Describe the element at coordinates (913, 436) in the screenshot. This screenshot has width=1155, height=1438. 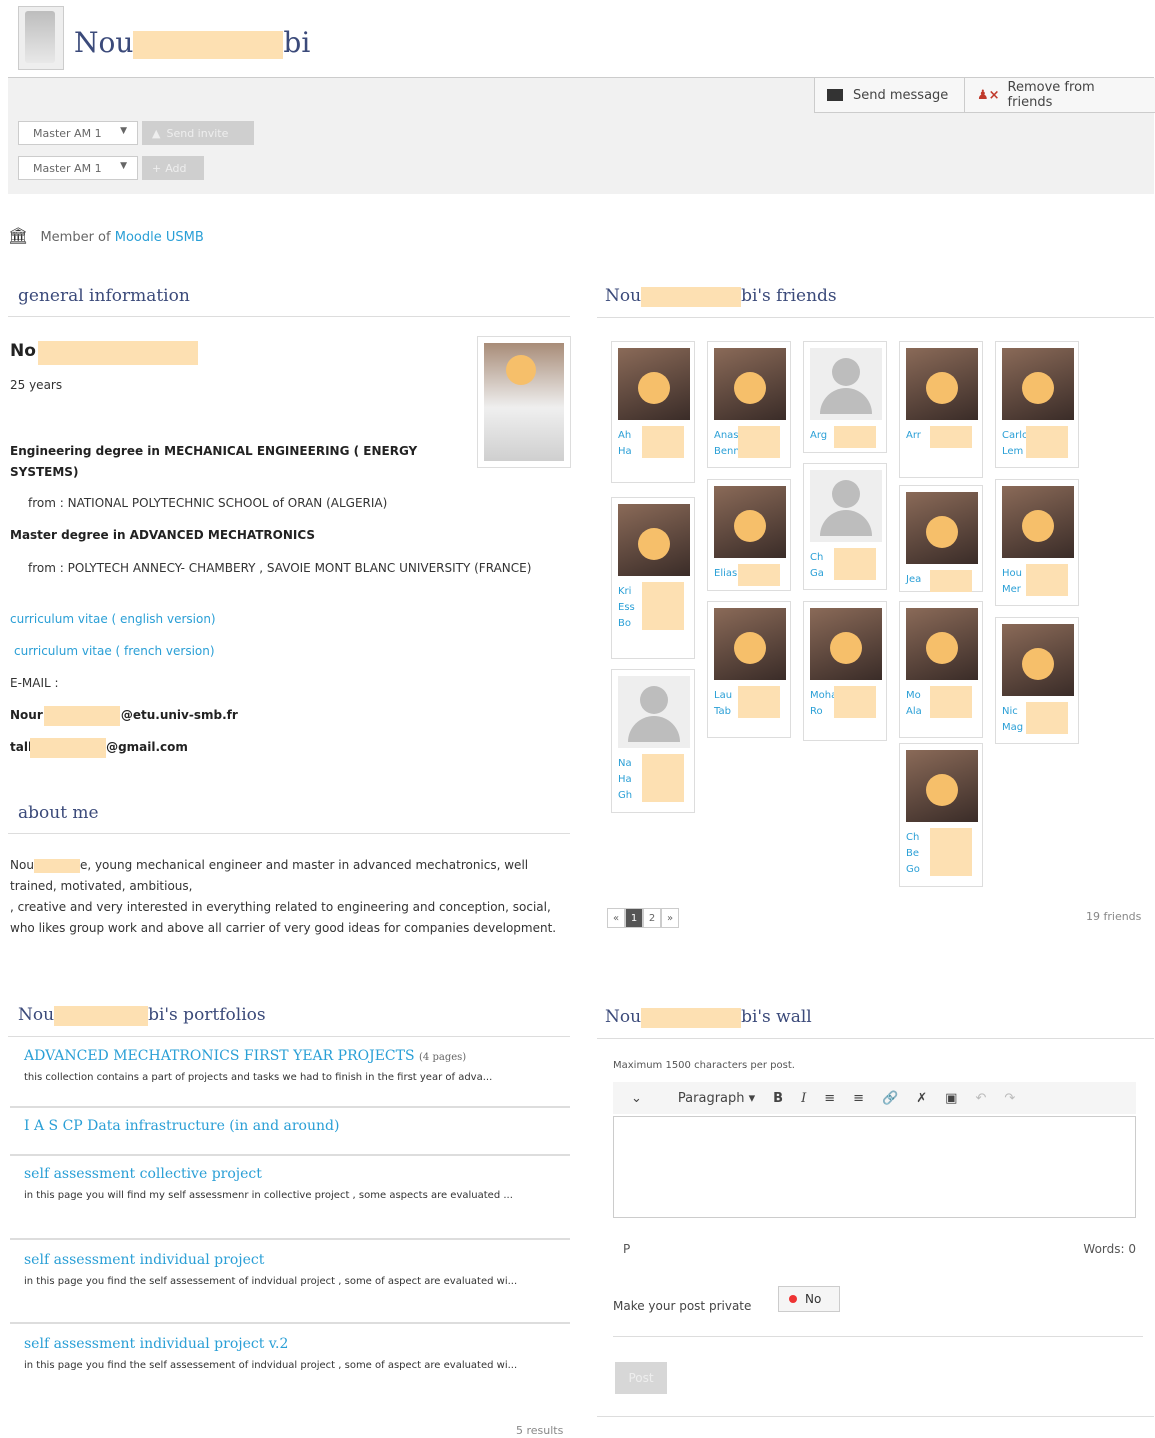
I see `friend-name: Arr` at that location.